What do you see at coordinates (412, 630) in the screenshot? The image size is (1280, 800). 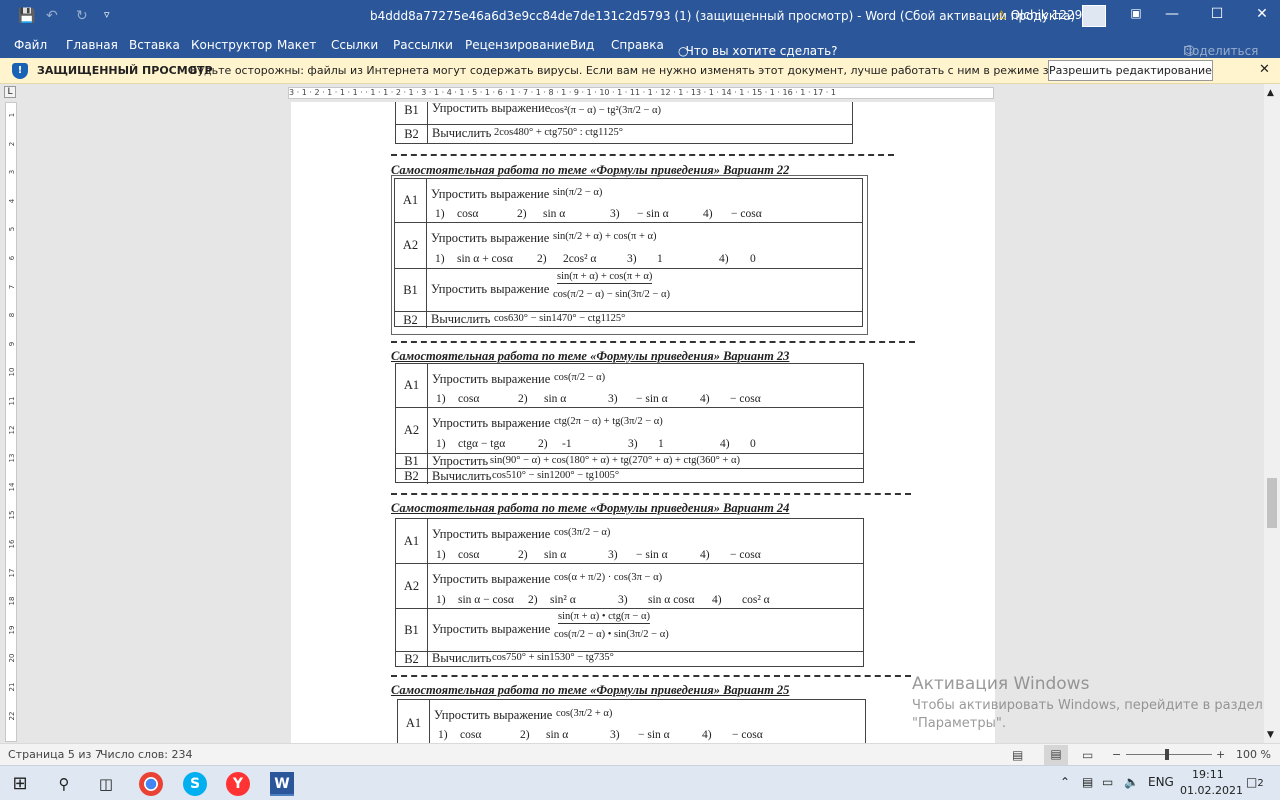 I see `task-code: B1` at bounding box center [412, 630].